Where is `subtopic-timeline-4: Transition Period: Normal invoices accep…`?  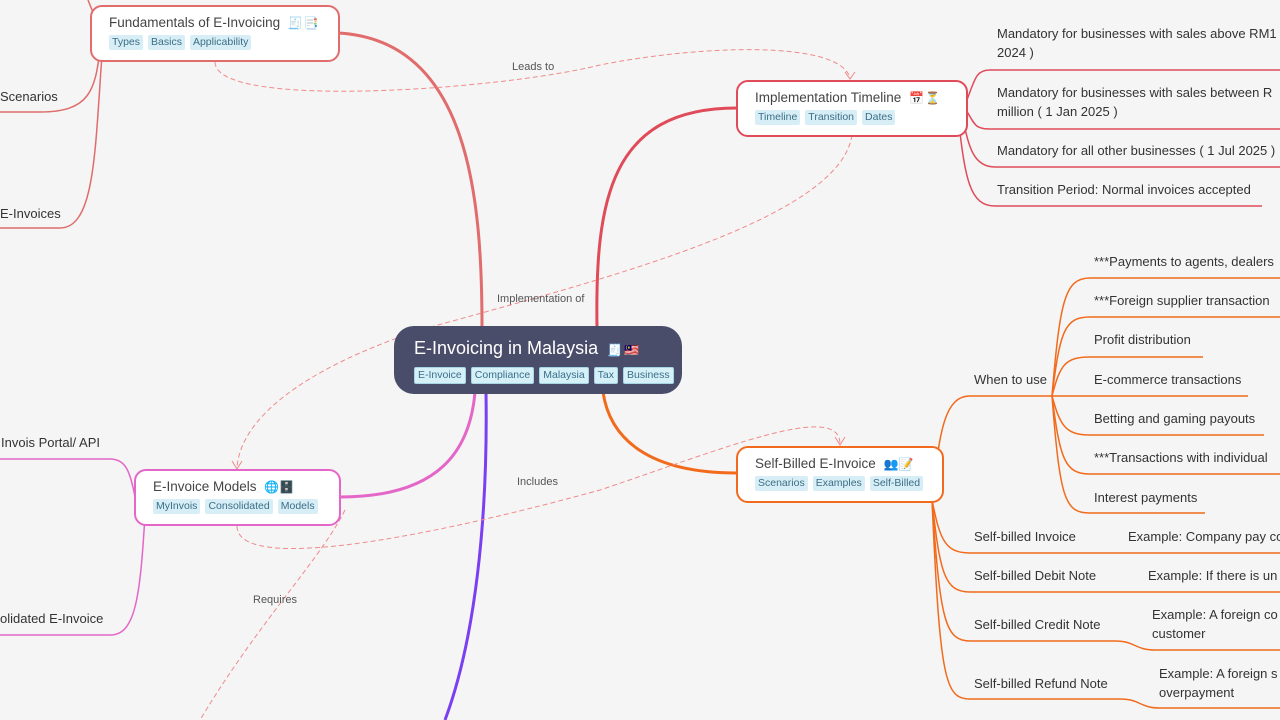 subtopic-timeline-4: Transition Period: Normal invoices accep… is located at coordinates (1124, 189).